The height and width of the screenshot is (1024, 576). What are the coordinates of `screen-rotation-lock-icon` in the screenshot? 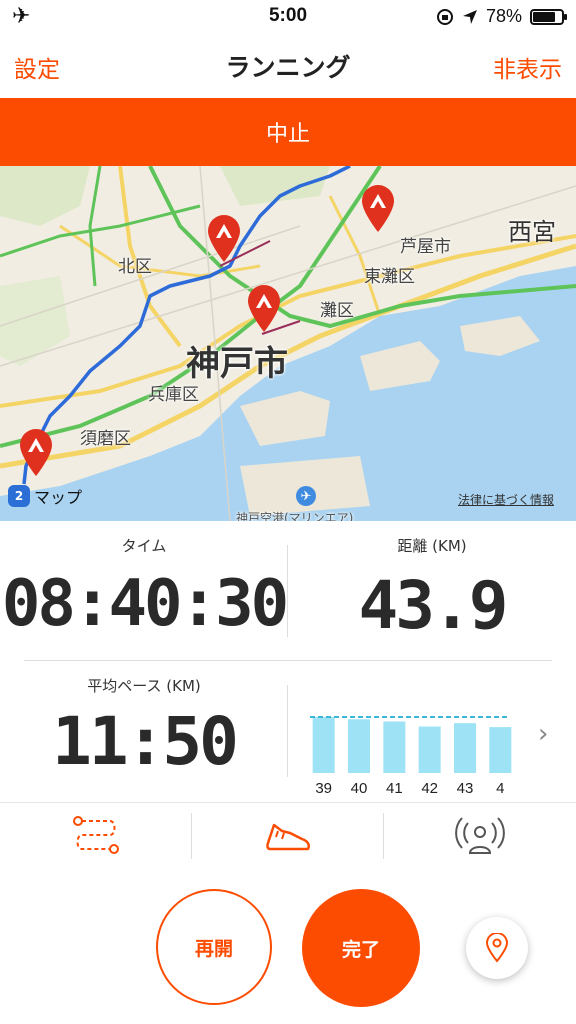 It's located at (444, 16).